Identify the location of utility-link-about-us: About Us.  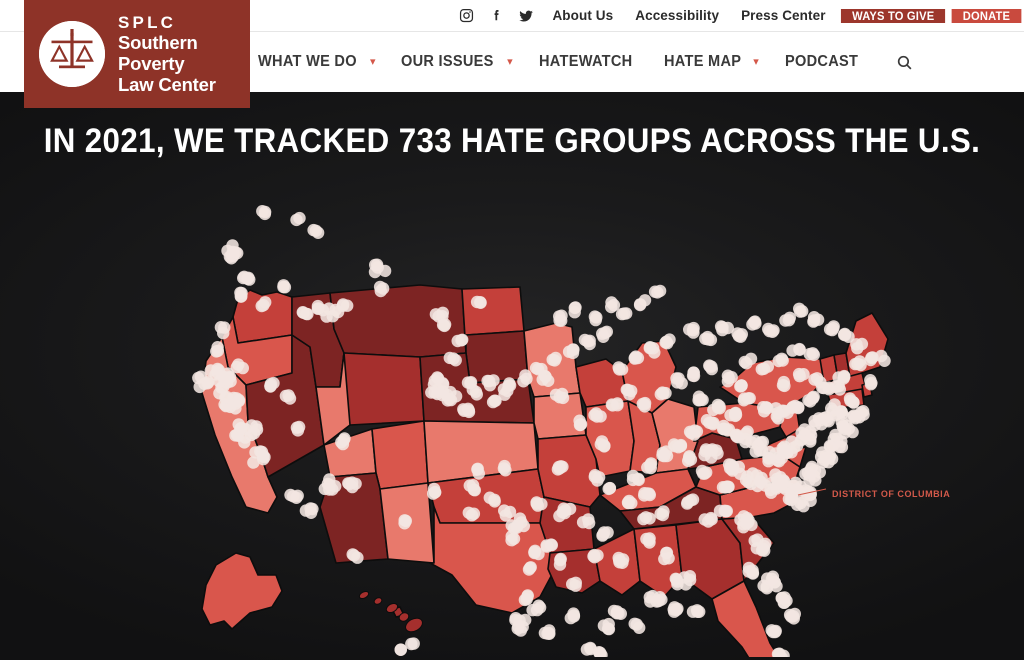
(582, 15).